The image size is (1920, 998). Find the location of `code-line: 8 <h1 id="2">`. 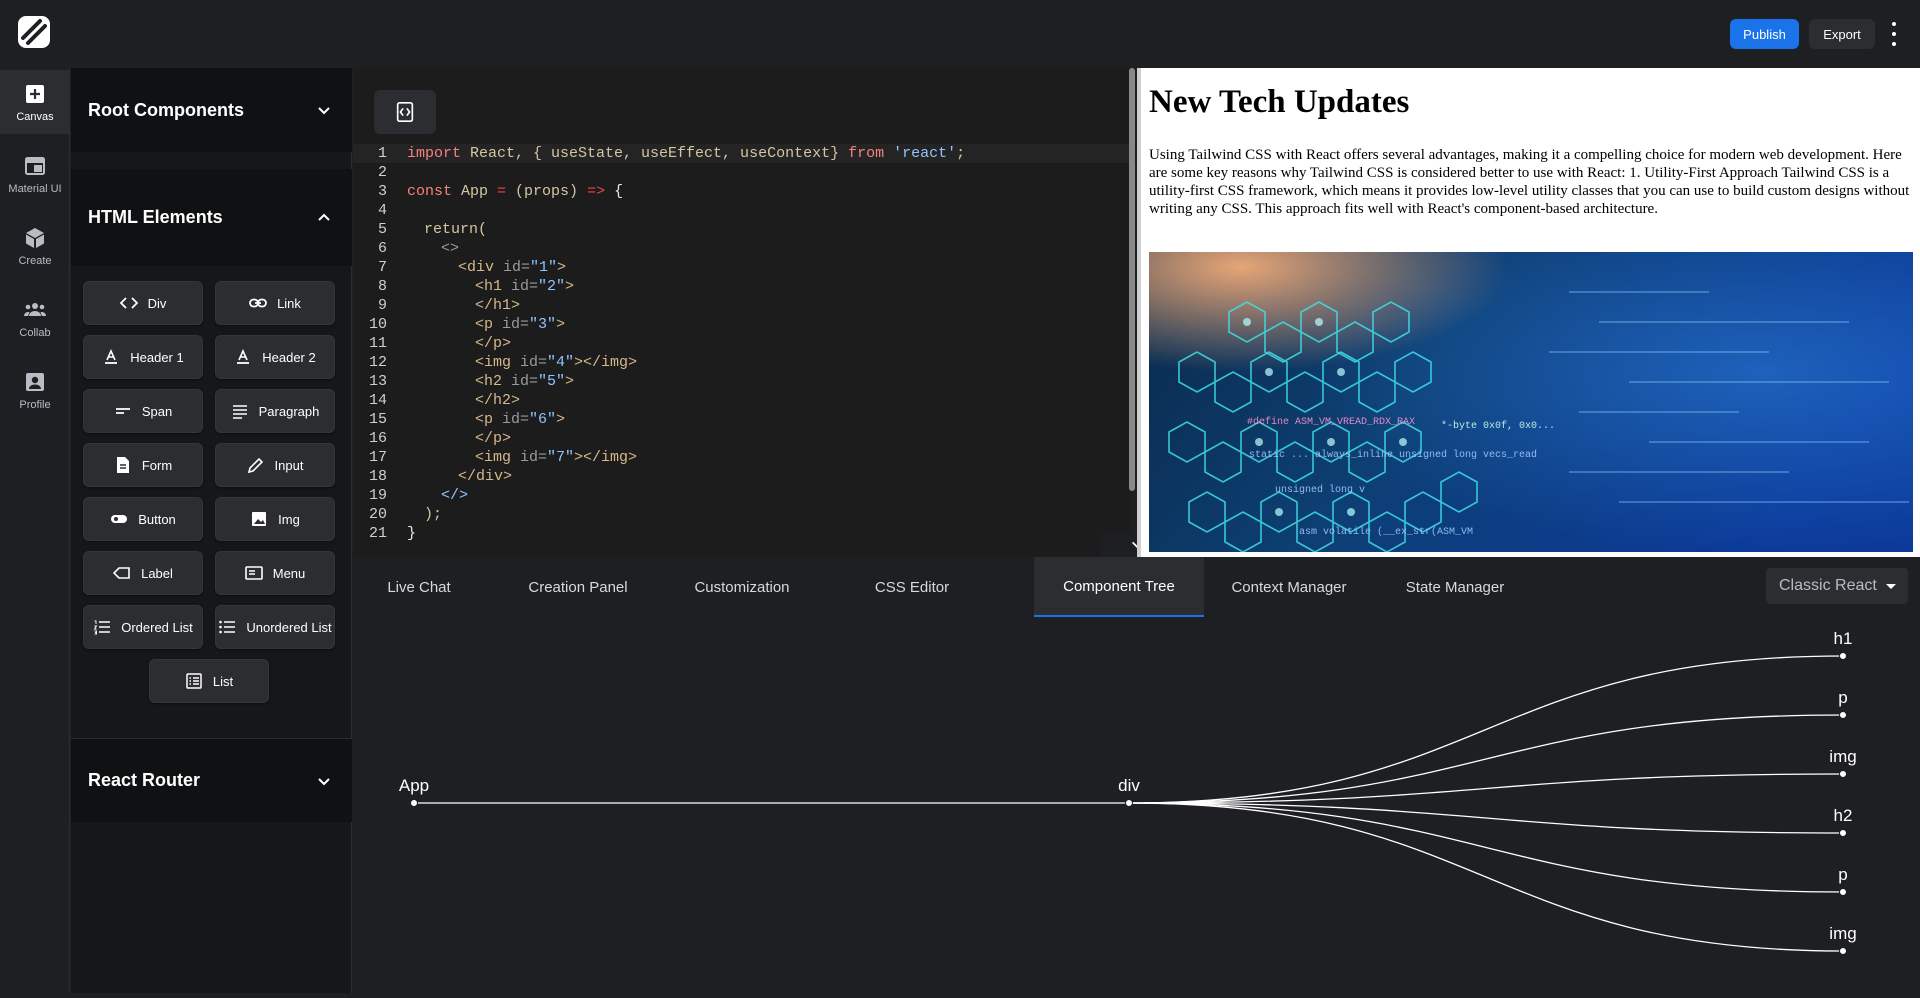

code-line: 8 <h1 id="2"> is located at coordinates (476, 286).